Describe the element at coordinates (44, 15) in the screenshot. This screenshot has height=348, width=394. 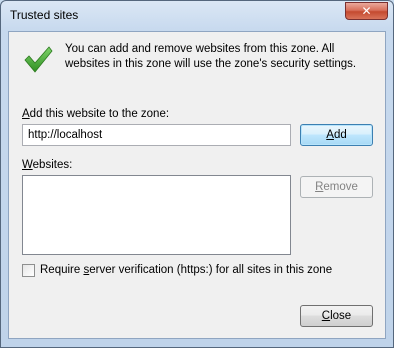
I see `window-title: Trusted sites` at that location.